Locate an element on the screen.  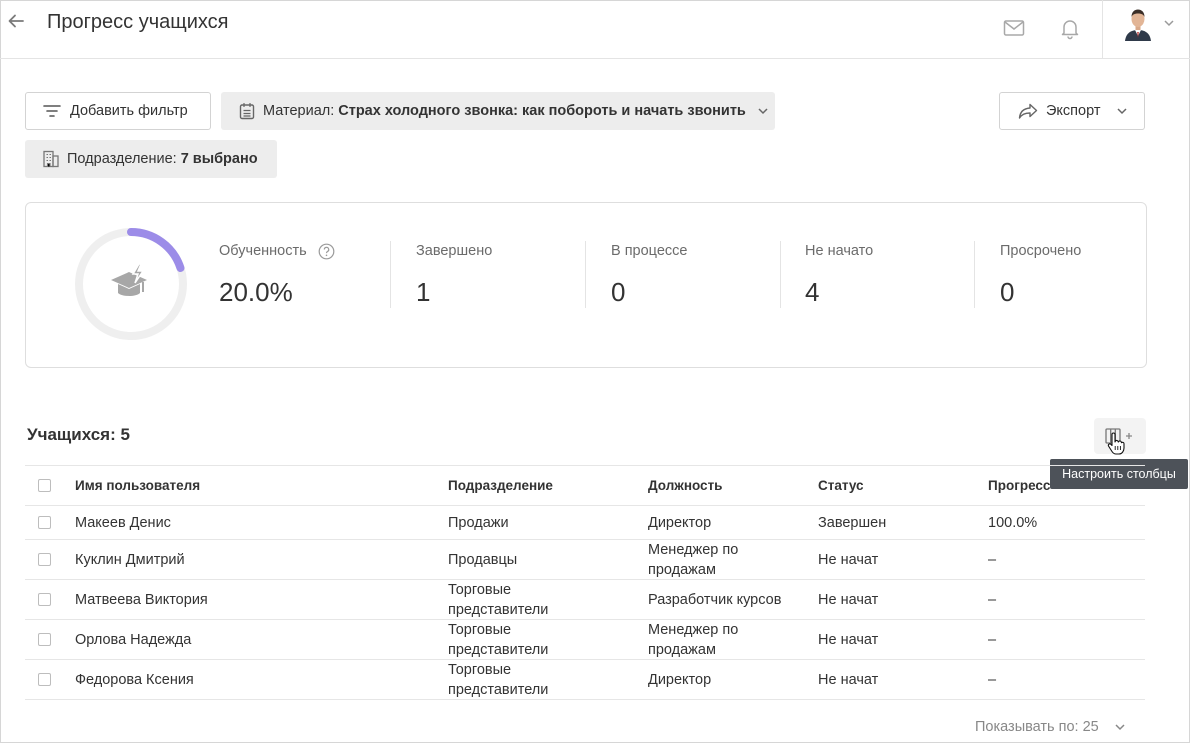
stat-in-progress-value: 0 is located at coordinates (618, 292).